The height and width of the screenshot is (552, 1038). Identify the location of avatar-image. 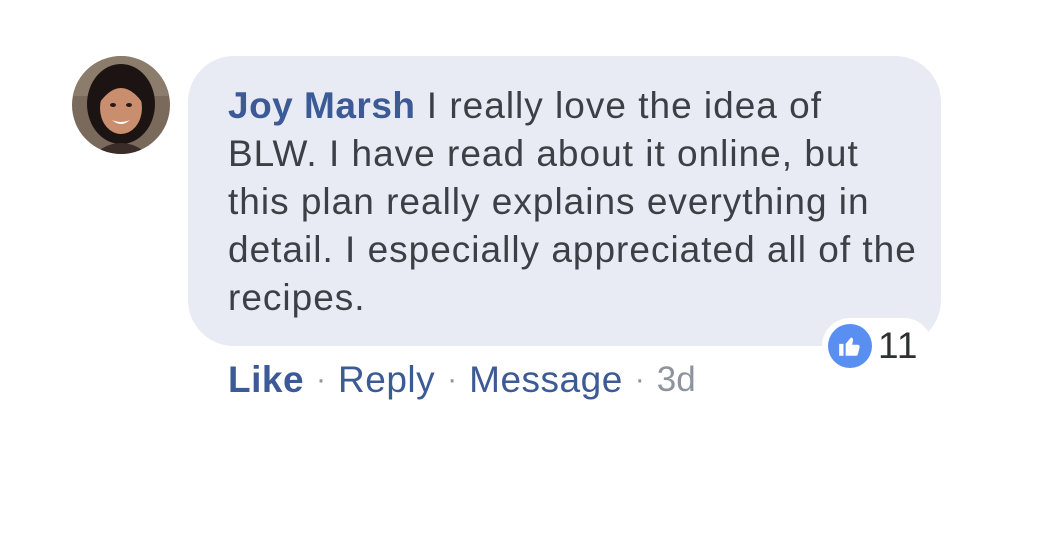
(121, 105).